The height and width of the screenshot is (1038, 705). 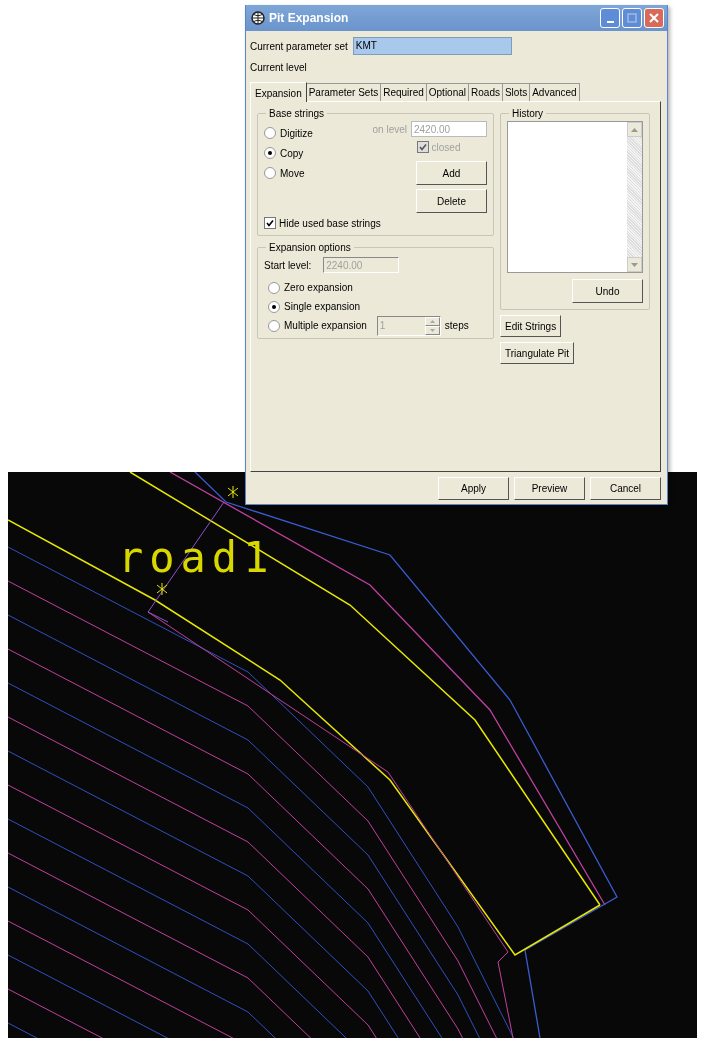 What do you see at coordinates (625, 488) in the screenshot?
I see `footer-button: Cancel` at bounding box center [625, 488].